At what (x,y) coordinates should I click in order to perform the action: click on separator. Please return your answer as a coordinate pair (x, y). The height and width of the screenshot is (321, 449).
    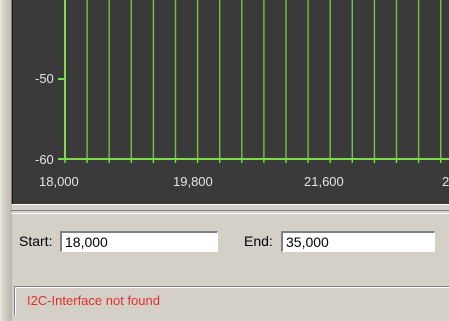
    Looking at the image, I should click on (230, 212).